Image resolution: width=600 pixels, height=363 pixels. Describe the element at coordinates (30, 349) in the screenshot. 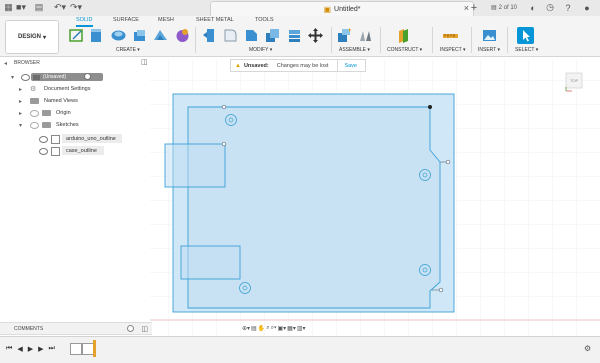

I see `play-icon: ▶` at that location.